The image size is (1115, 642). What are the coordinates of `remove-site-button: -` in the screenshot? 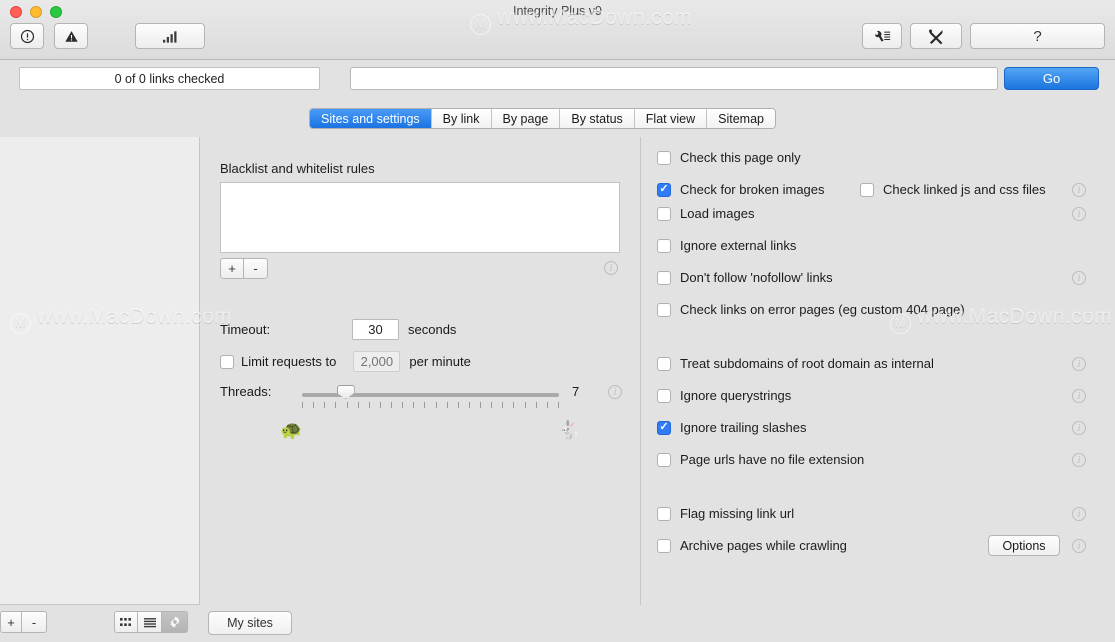 It's located at (34, 622).